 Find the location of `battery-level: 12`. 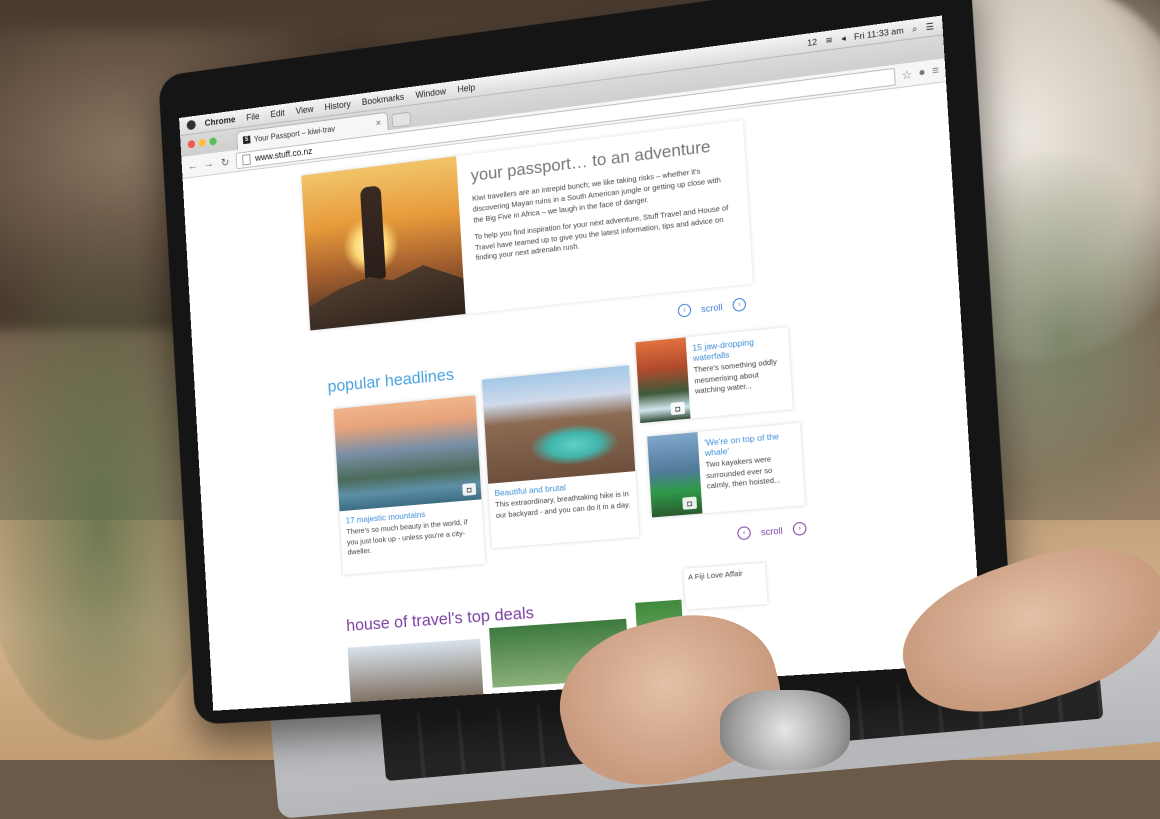

battery-level: 12 is located at coordinates (812, 42).